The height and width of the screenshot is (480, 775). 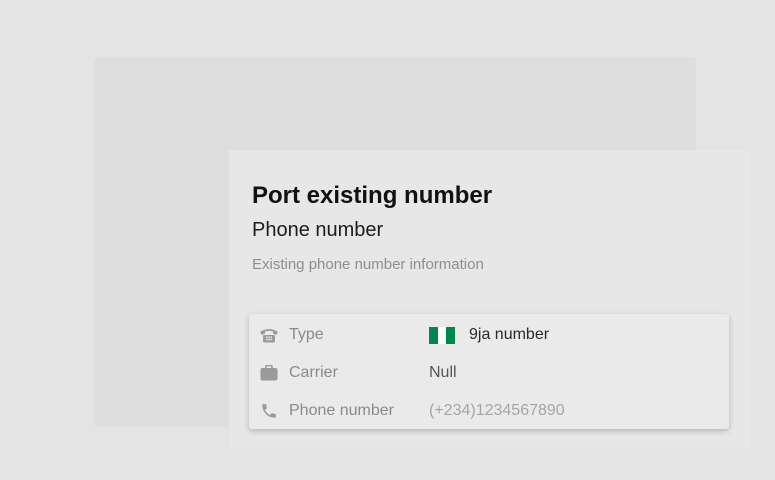 What do you see at coordinates (318, 230) in the screenshot?
I see `section-title: Phone number` at bounding box center [318, 230].